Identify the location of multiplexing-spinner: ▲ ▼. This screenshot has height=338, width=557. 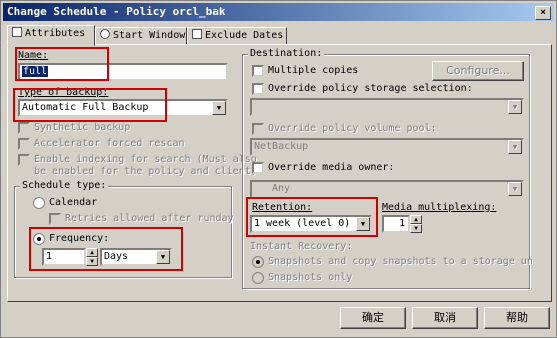
(416, 224).